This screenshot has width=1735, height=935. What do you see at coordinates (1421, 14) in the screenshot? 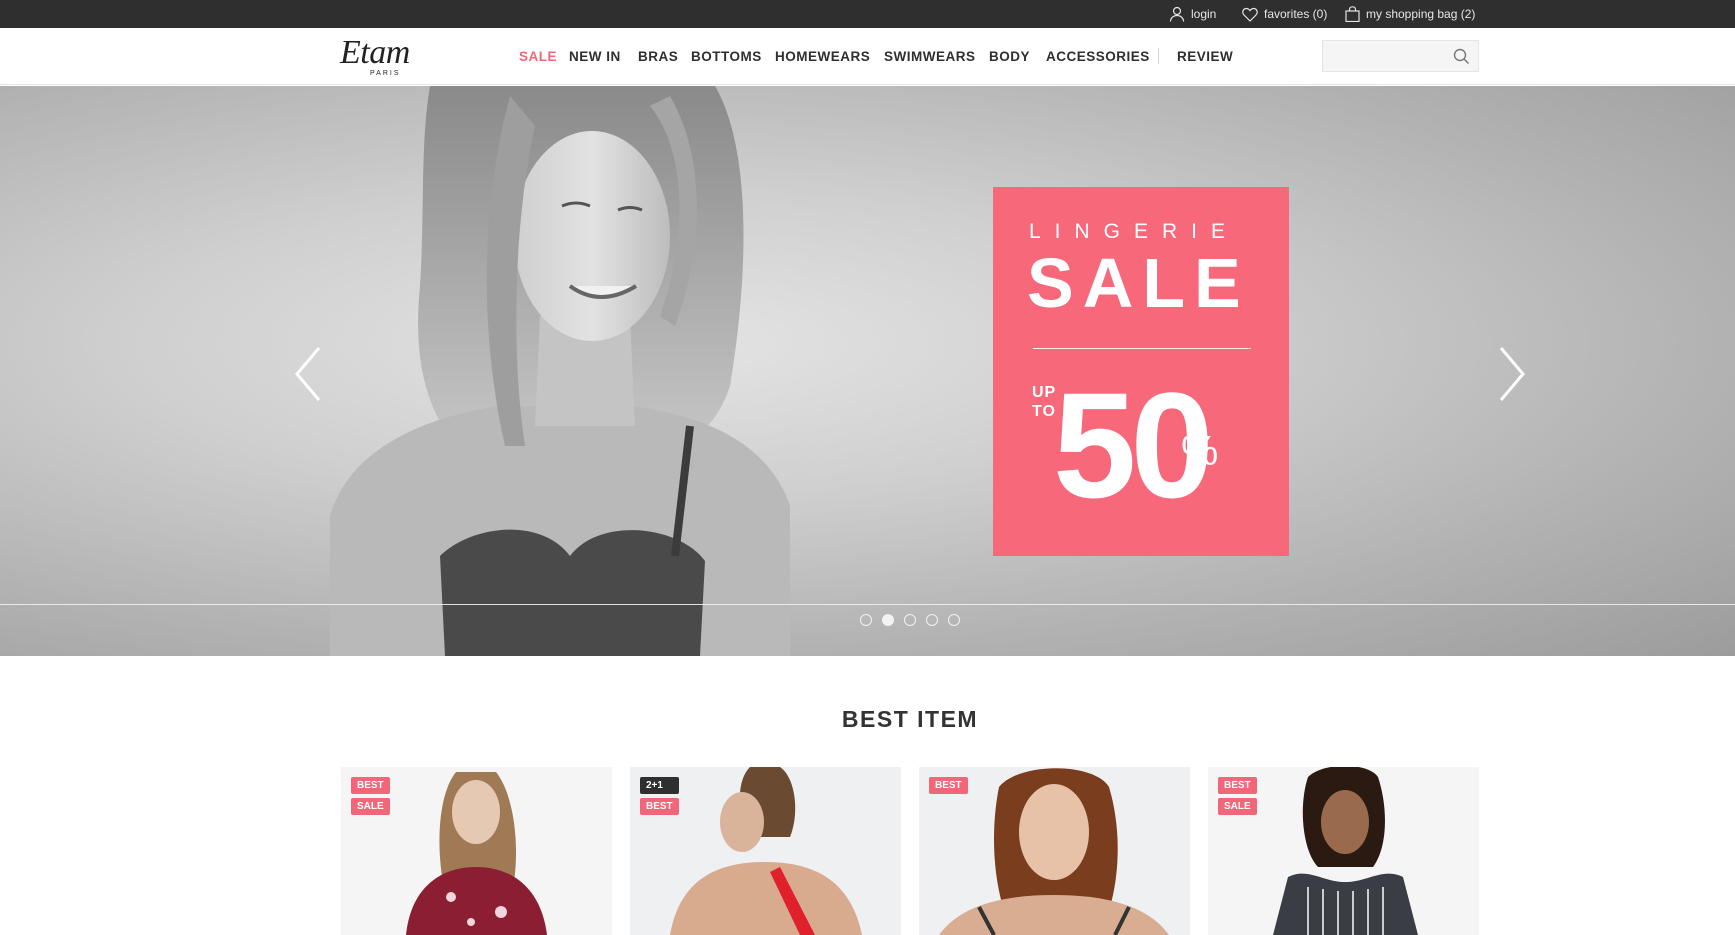
I see `shopping-bag-label: my shopping bag (2)` at bounding box center [1421, 14].